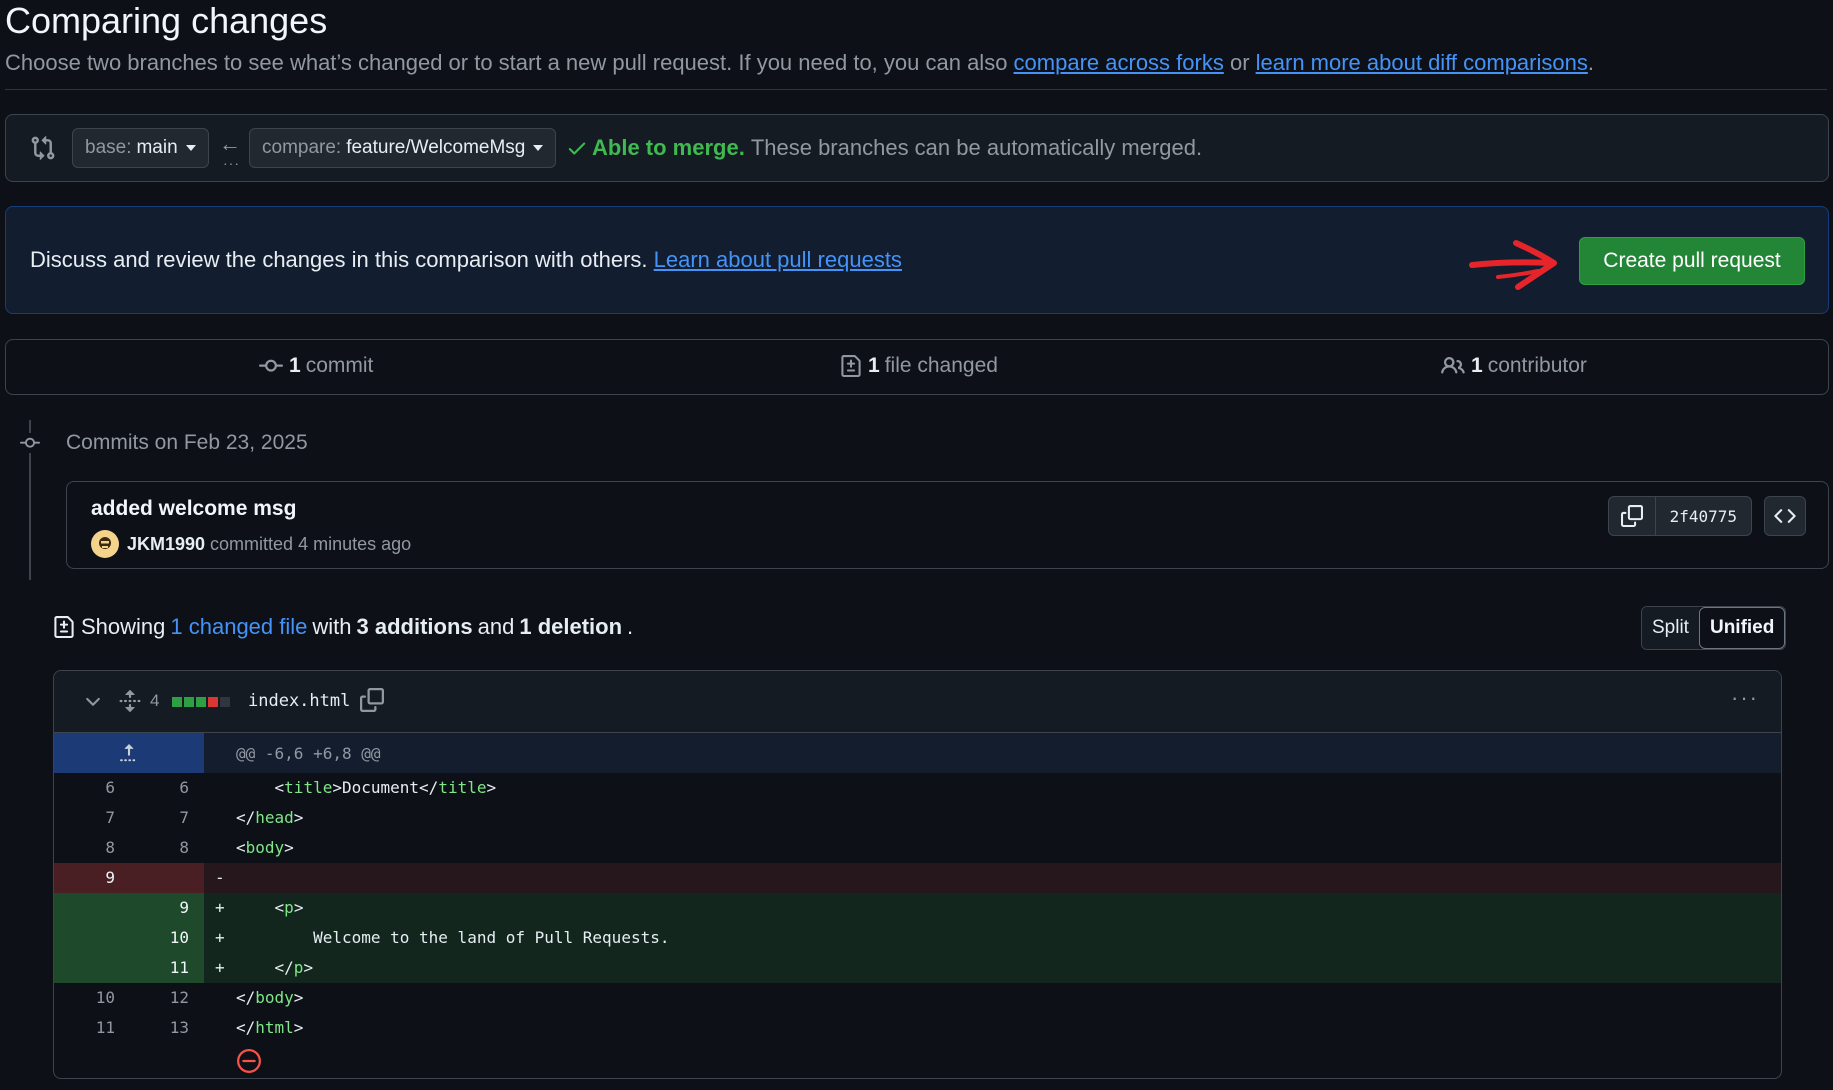 This screenshot has width=1833, height=1090. What do you see at coordinates (90, 848) in the screenshot?
I see `old-line-number: 8` at bounding box center [90, 848].